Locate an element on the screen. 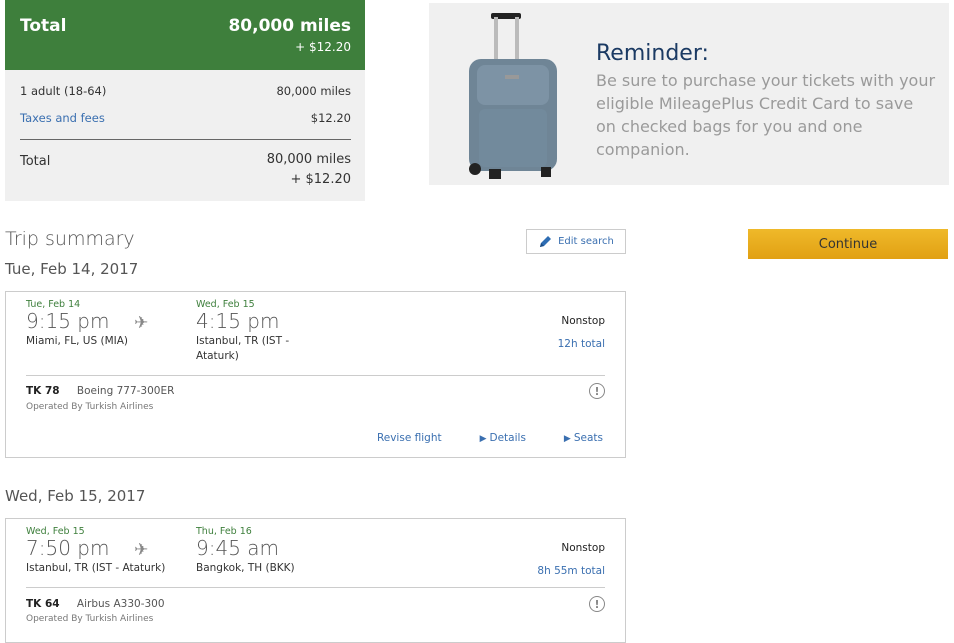  departure: Tue, Feb 14 9:15 pm Miami, FL, US (MIA) is located at coordinates (77, 324).